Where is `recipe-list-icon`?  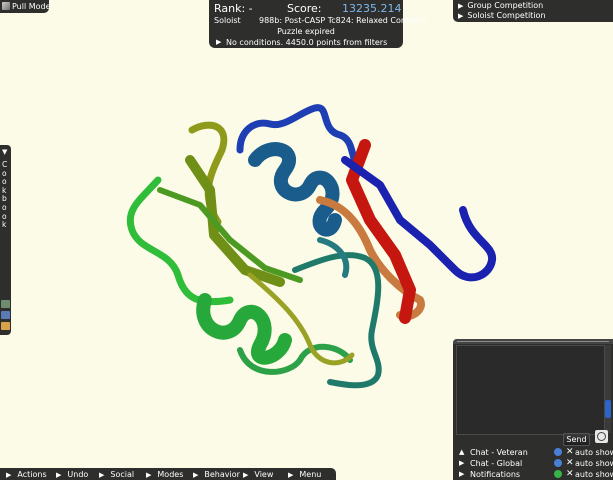
recipe-list-icon is located at coordinates (5, 315).